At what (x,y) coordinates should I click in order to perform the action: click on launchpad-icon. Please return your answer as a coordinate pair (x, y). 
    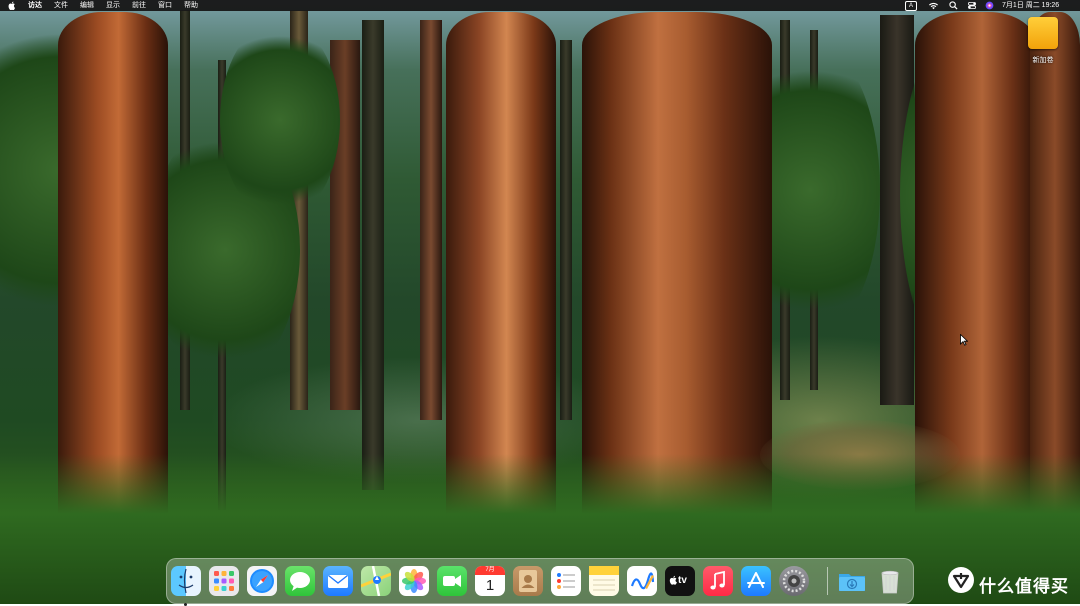
    Looking at the image, I should click on (224, 581).